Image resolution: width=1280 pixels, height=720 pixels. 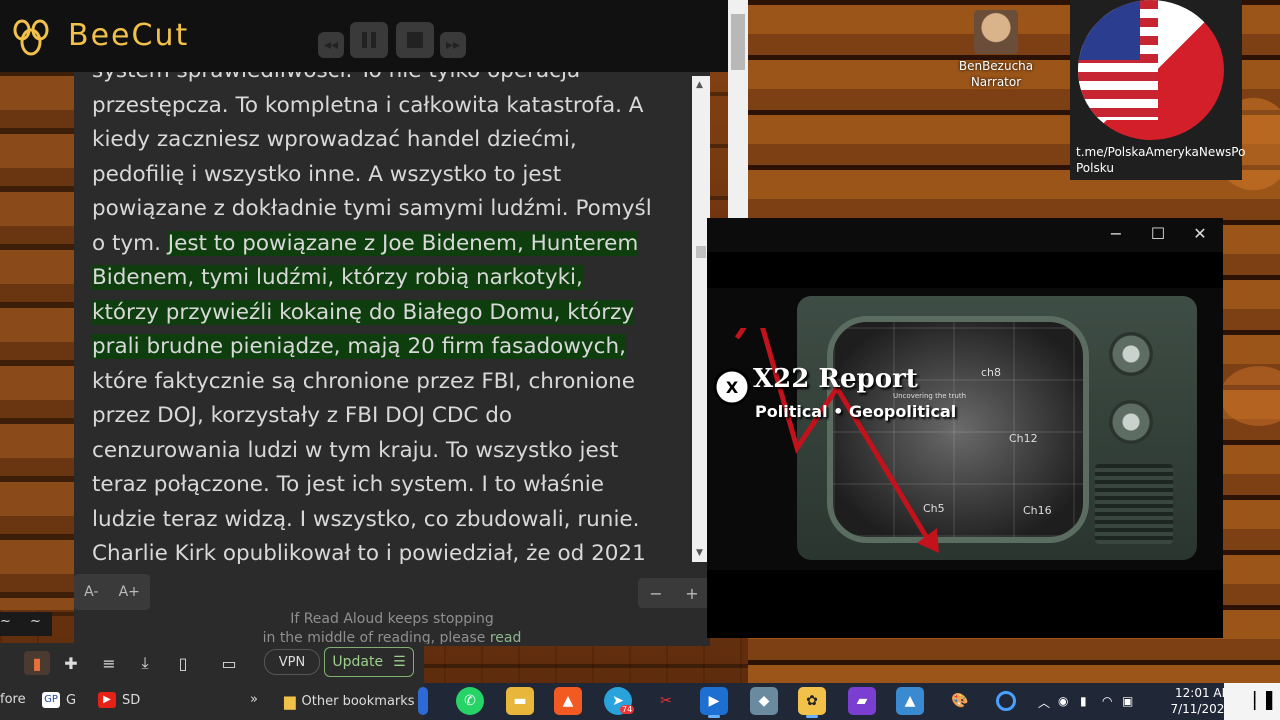 I want to click on narrator-label-2: Narrator, so click(x=996, y=82).